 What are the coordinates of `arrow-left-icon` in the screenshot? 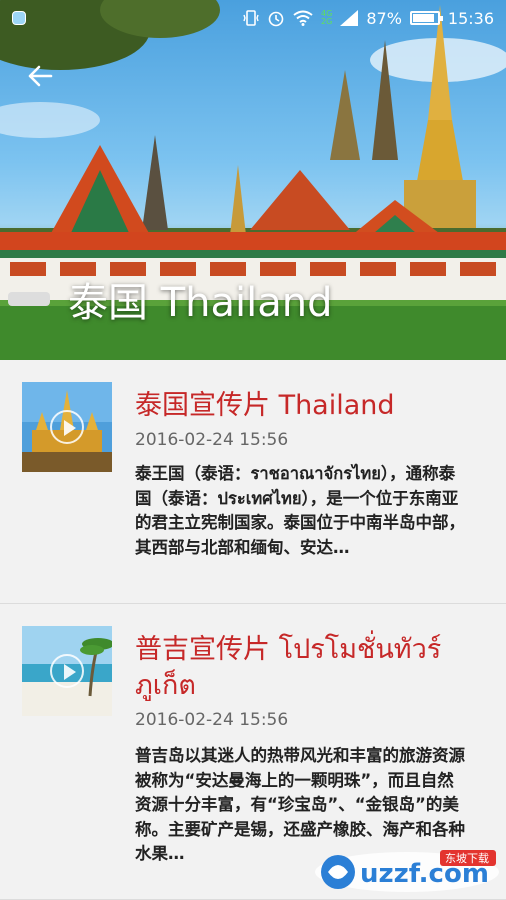 It's located at (40, 76).